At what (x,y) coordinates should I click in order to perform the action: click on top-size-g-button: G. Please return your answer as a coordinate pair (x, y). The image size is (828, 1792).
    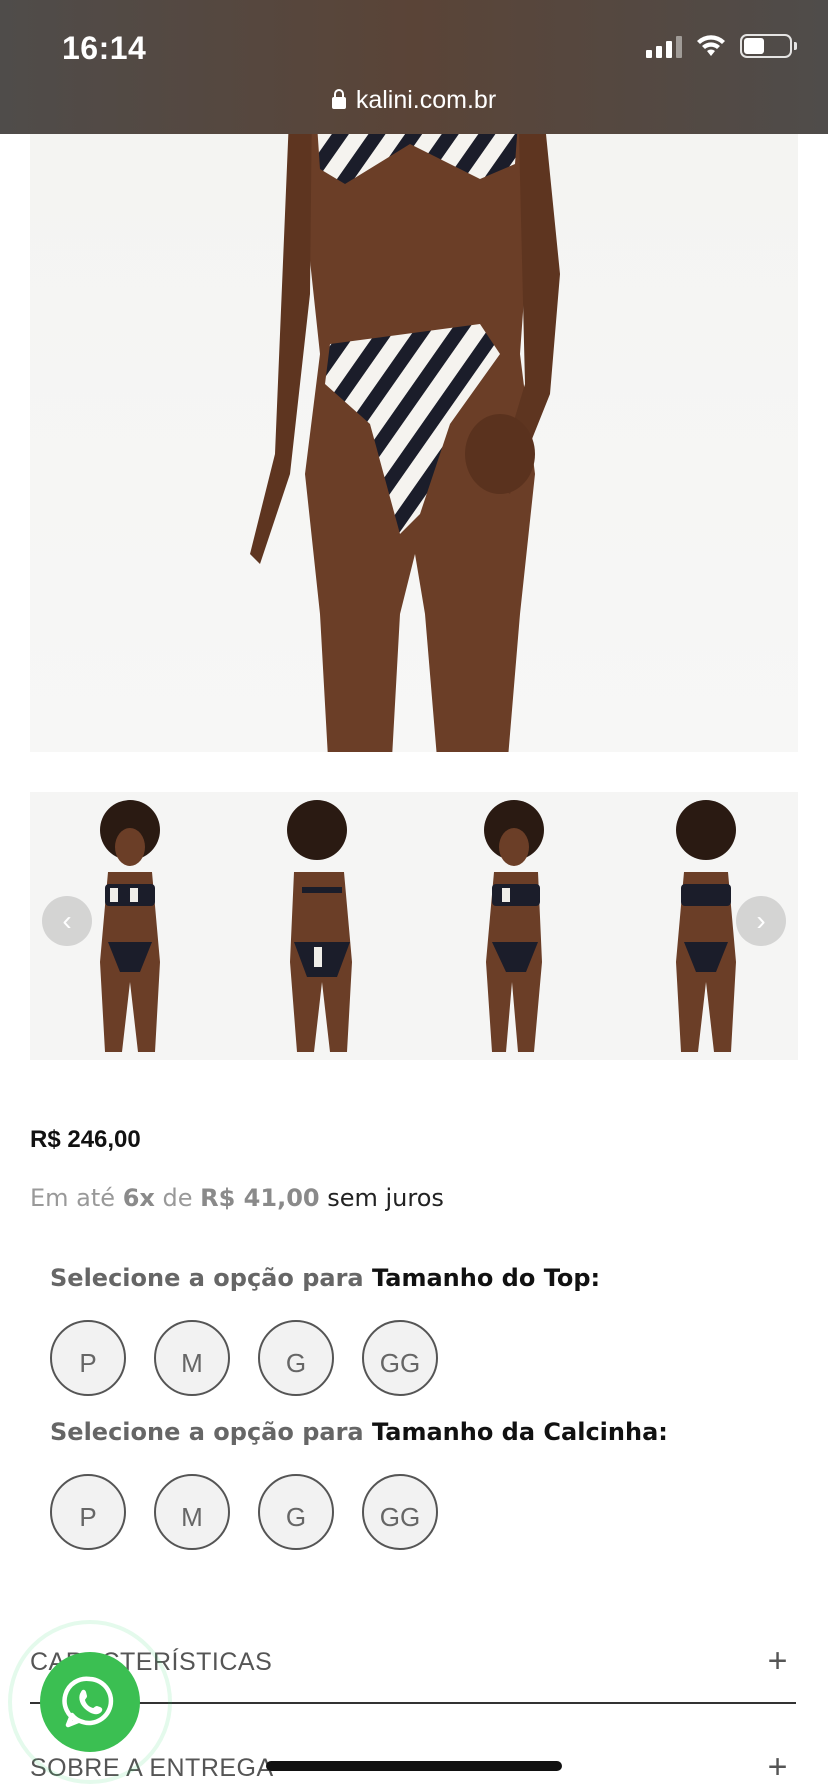
    Looking at the image, I should click on (296, 1358).